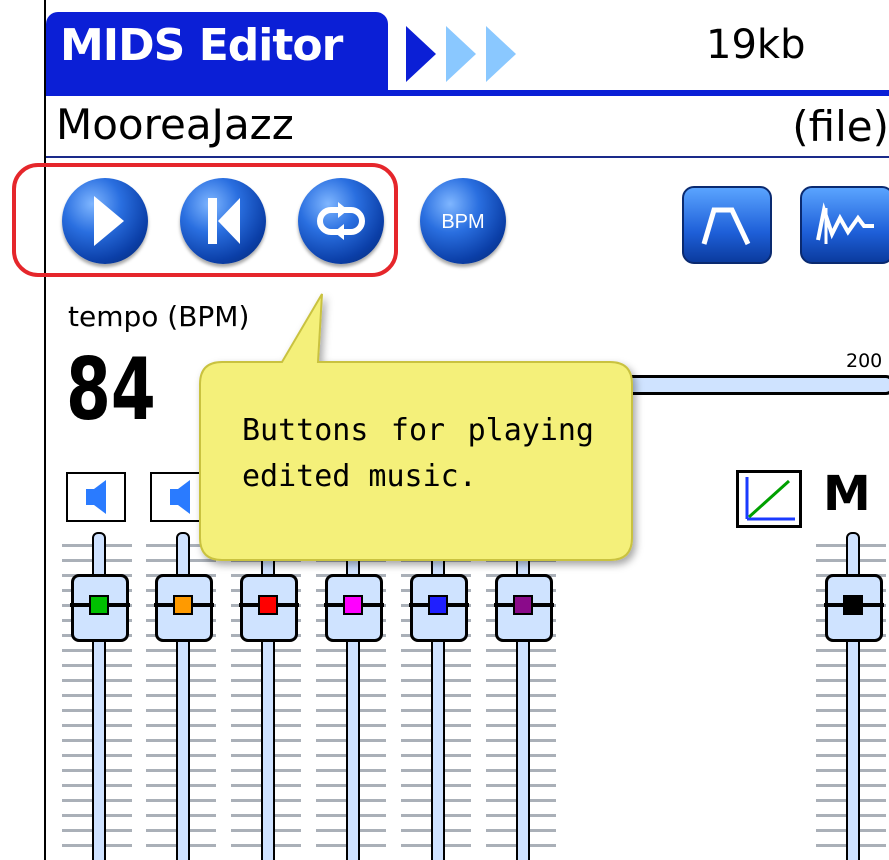 The width and height of the screenshot is (889, 860). What do you see at coordinates (864, 361) in the screenshot?
I see `tempo-max-label: 200` at bounding box center [864, 361].